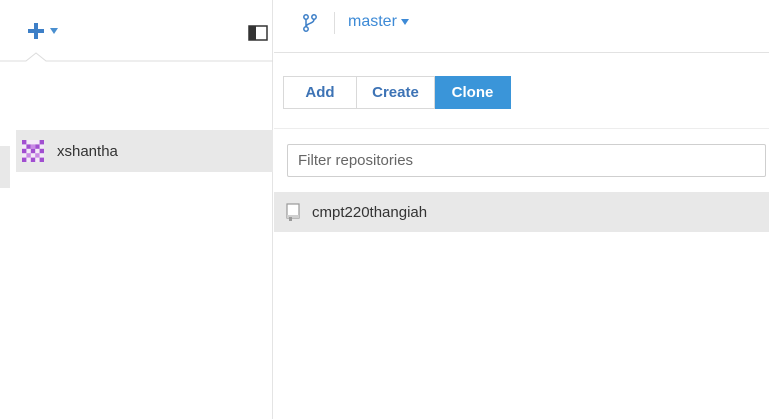 The width and height of the screenshot is (769, 419). Describe the element at coordinates (144, 151) in the screenshot. I see `account-item: xshantha` at that location.